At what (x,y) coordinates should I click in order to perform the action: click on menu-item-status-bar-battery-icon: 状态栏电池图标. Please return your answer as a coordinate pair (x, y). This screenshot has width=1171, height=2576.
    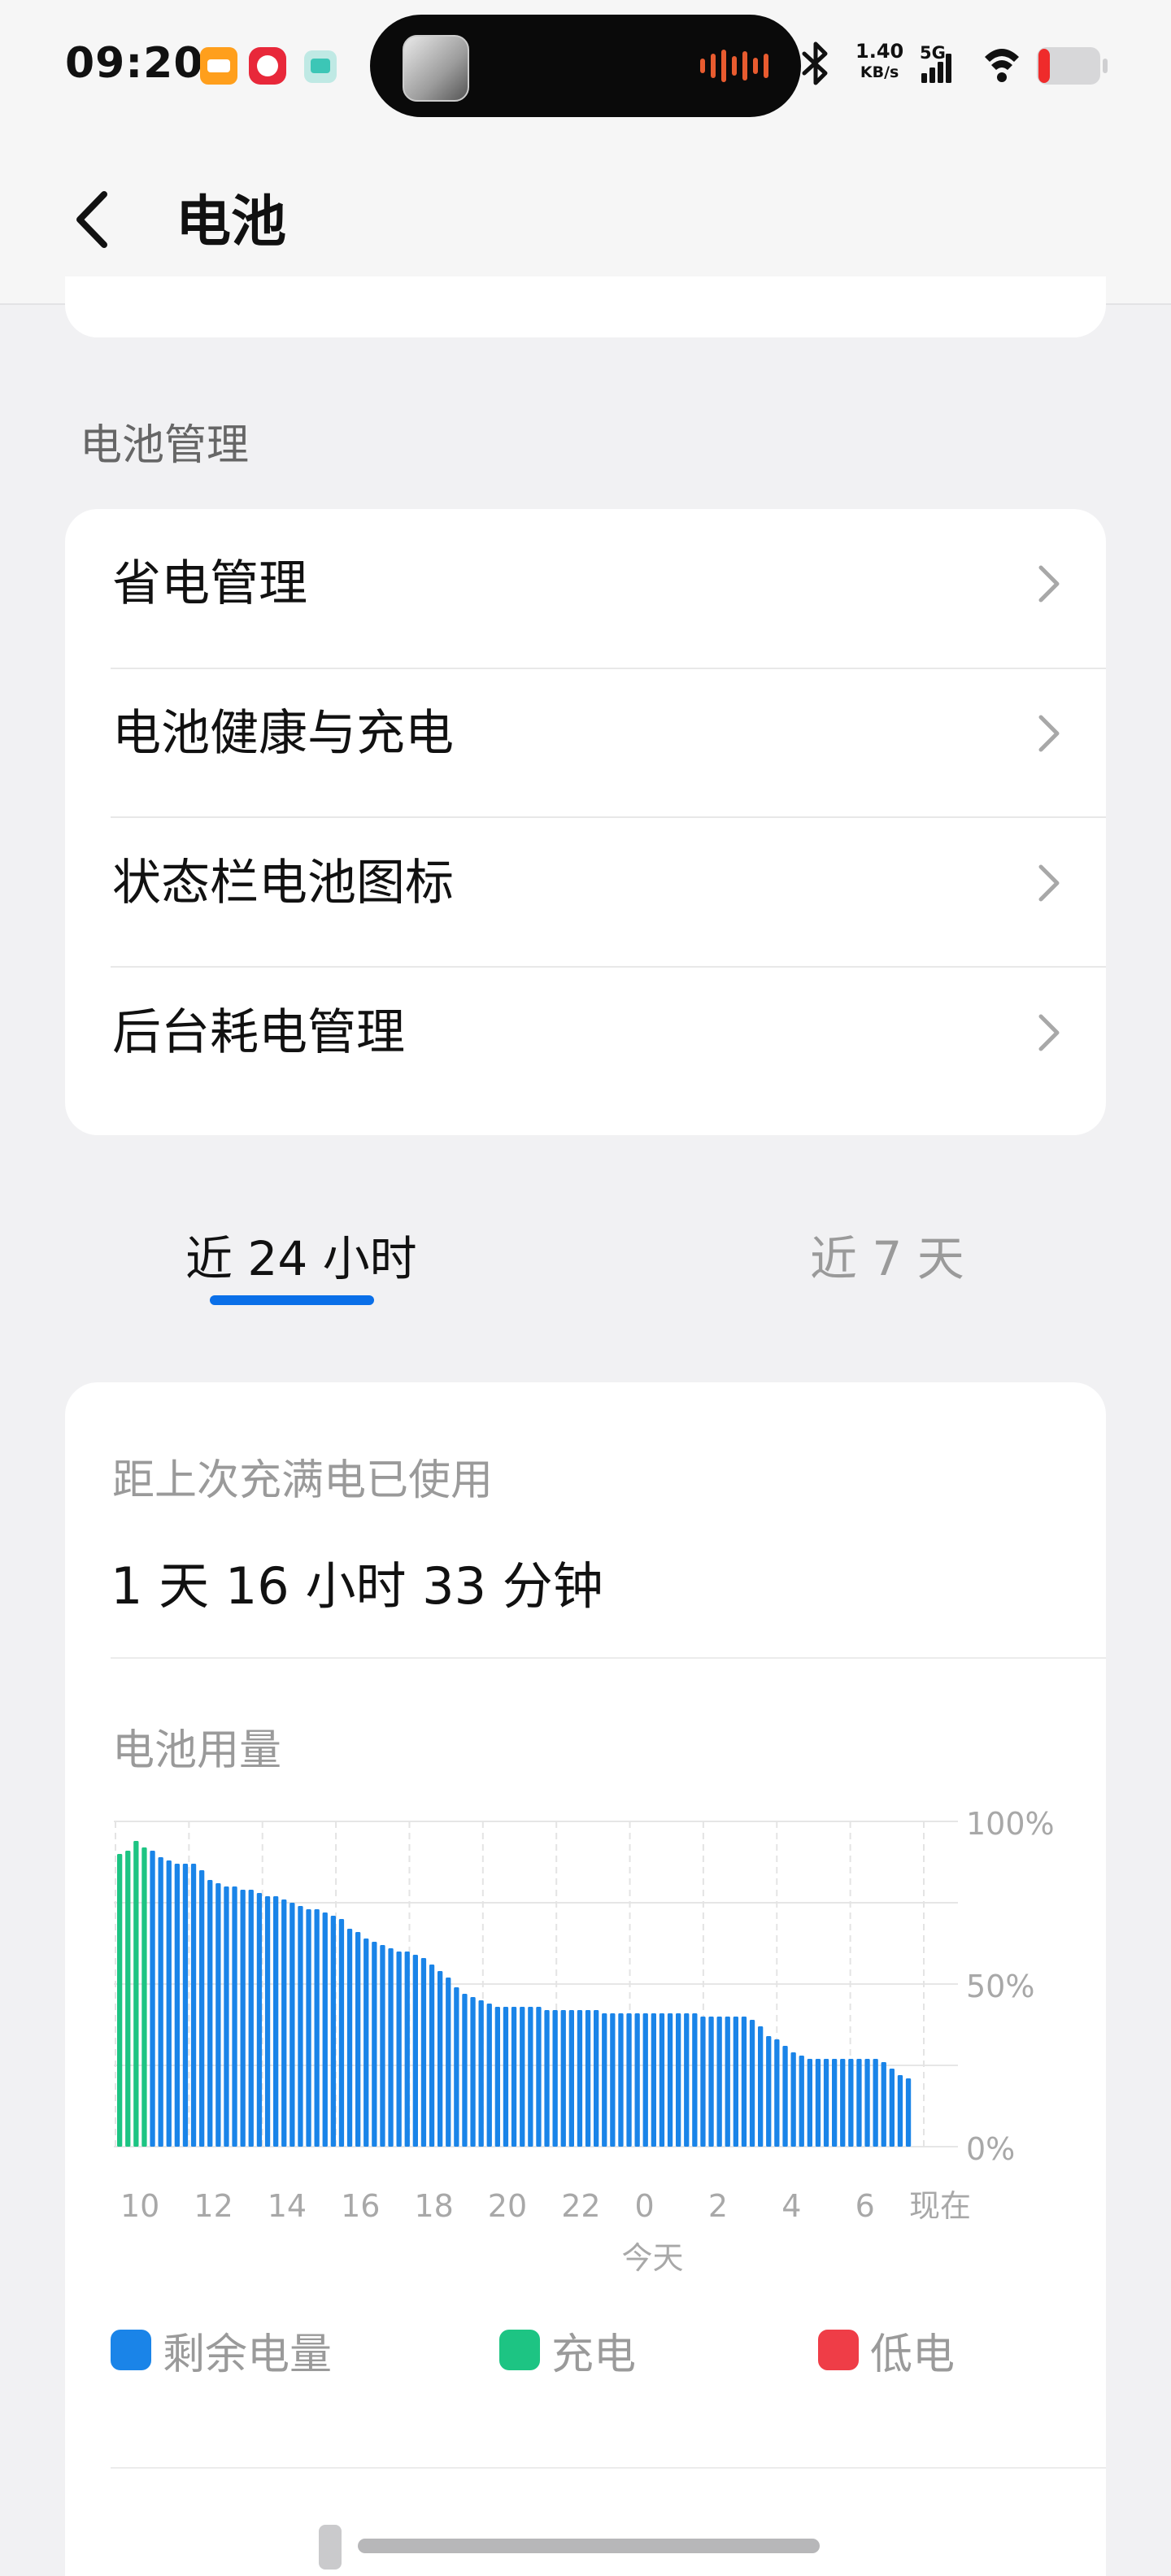
    Looking at the image, I should click on (585, 883).